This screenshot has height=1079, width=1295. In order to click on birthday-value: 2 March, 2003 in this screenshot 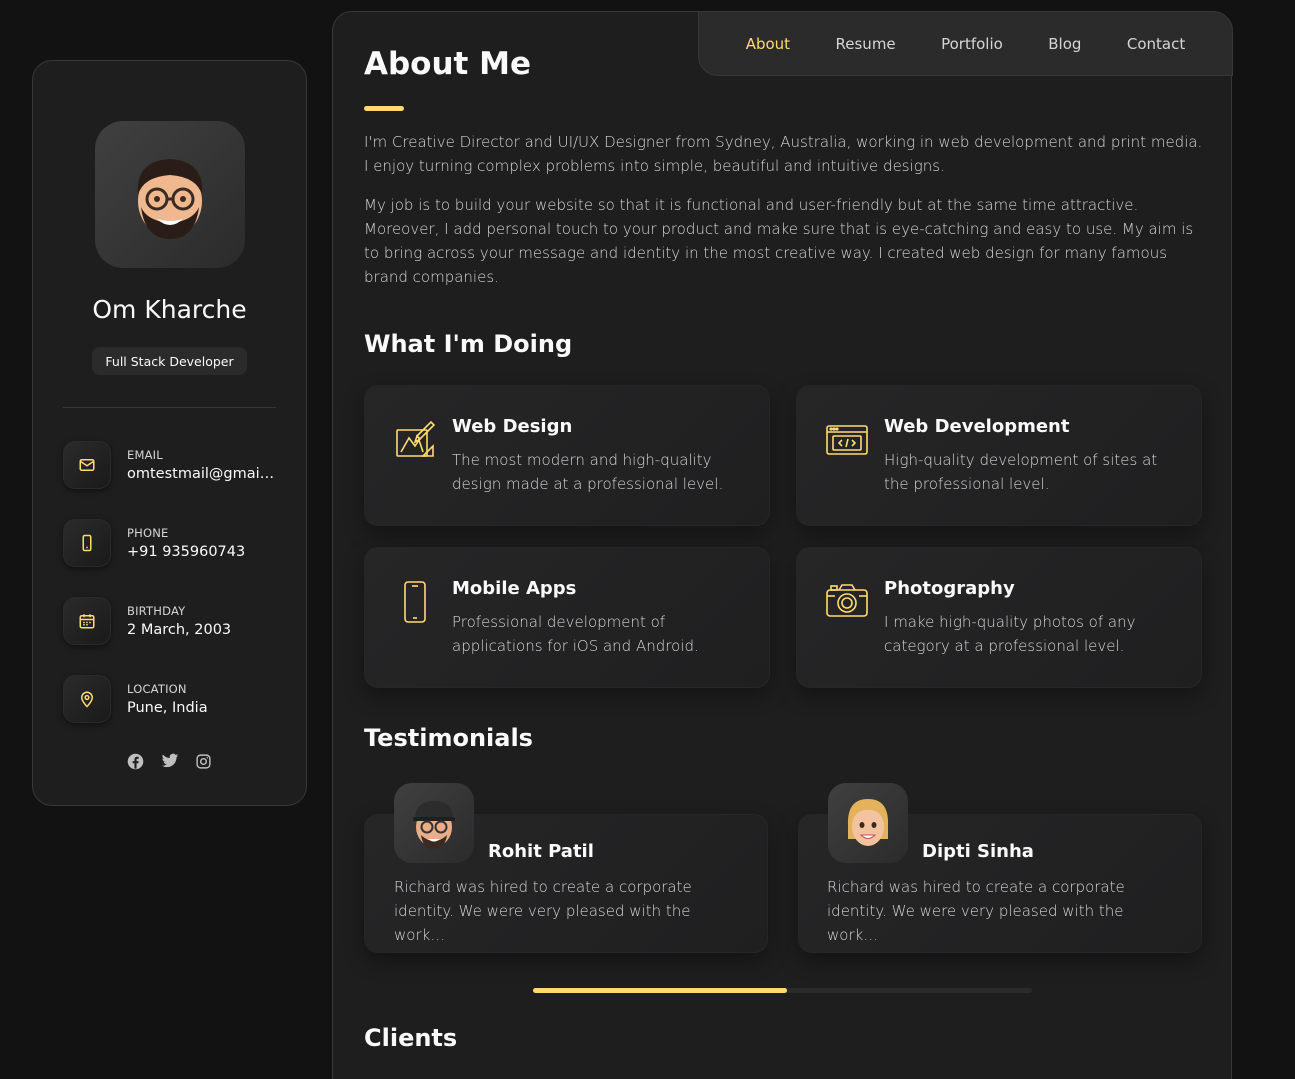, I will do `click(179, 630)`.